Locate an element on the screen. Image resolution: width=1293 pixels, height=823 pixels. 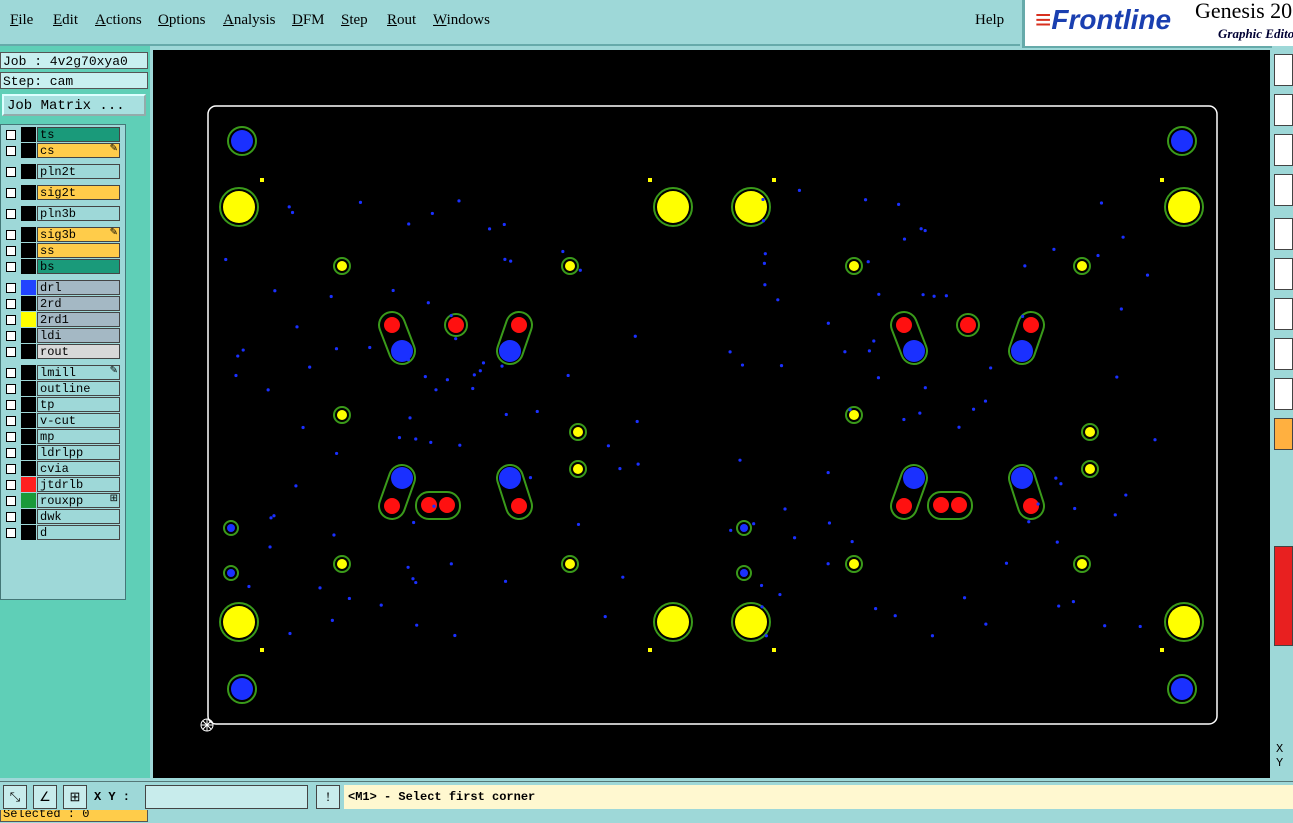
layer-row-rouxpp: rouxpp ⊞ is located at coordinates (62, 500).